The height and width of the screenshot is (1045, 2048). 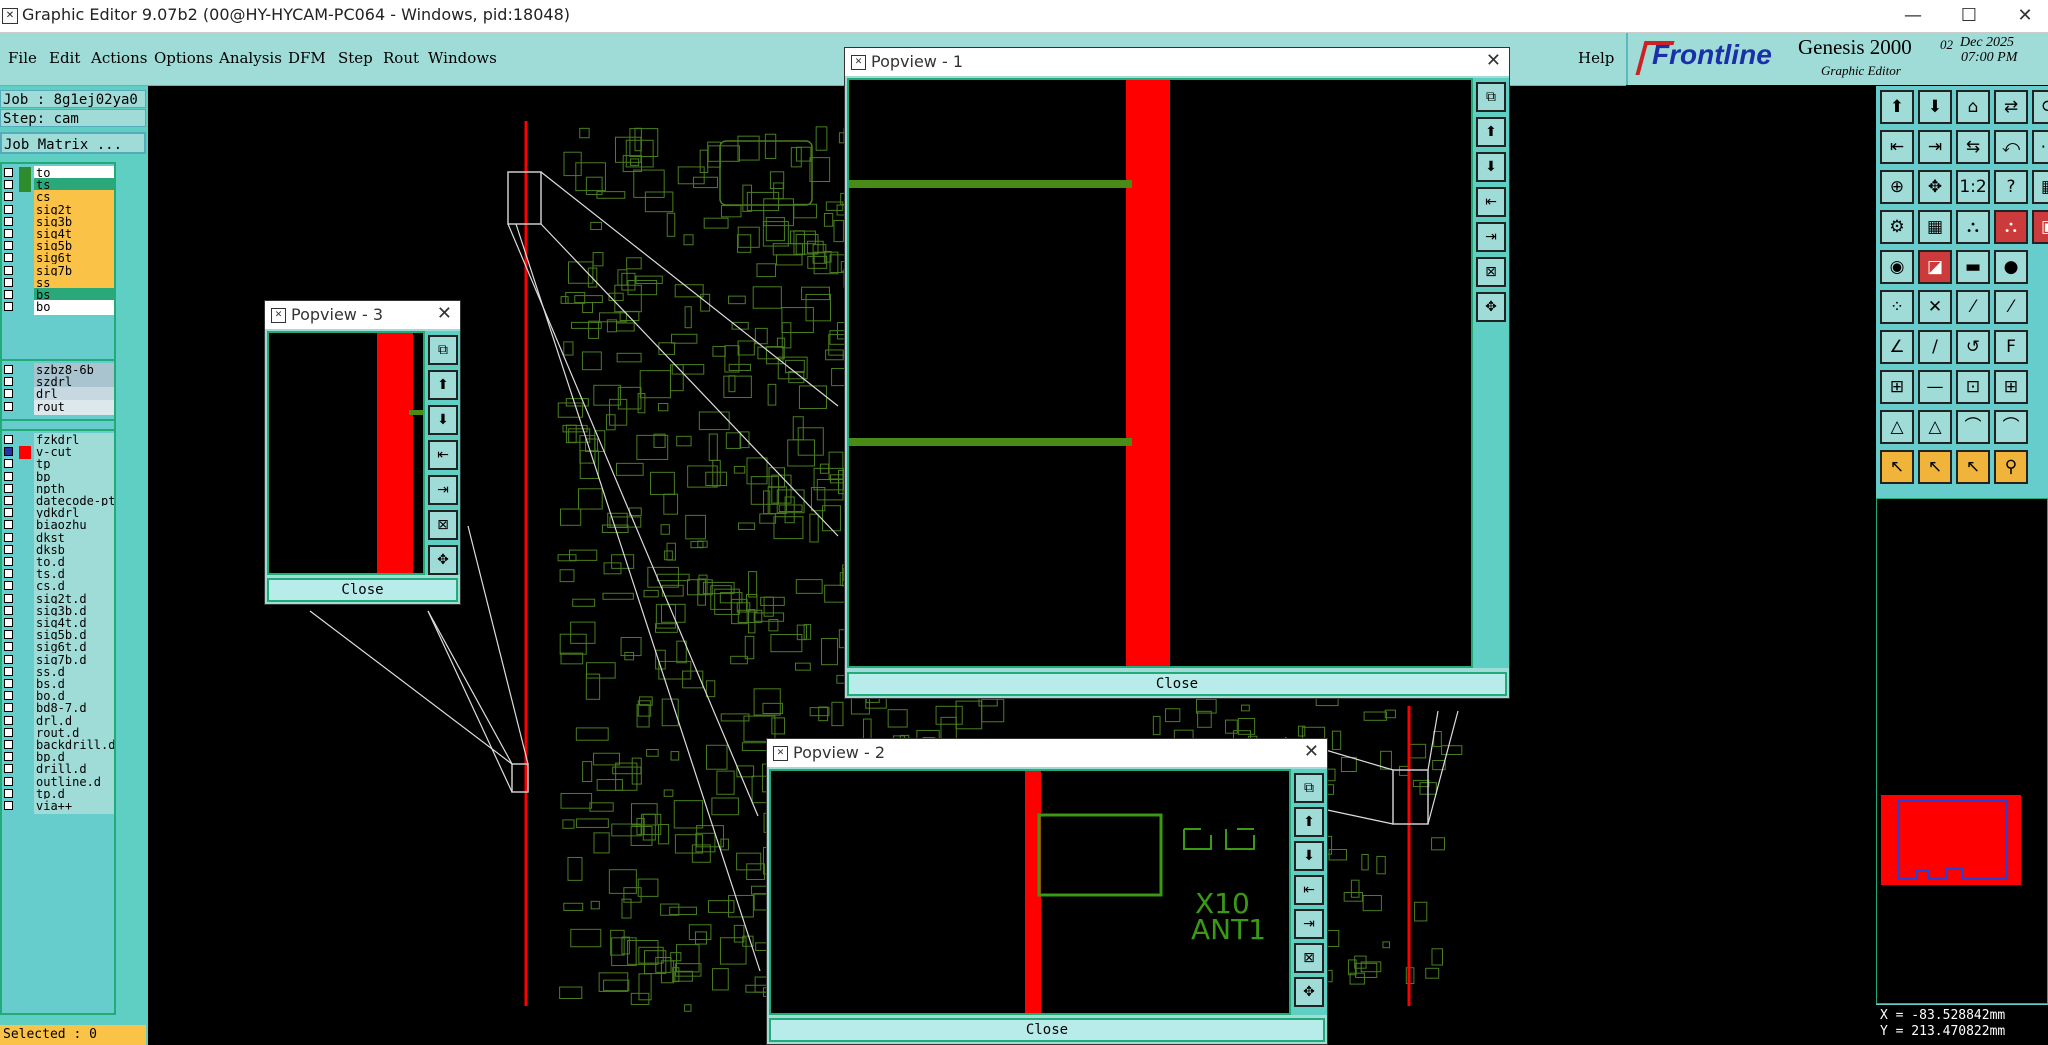 What do you see at coordinates (1973, 427) in the screenshot?
I see `arch-icon: ⌒` at bounding box center [1973, 427].